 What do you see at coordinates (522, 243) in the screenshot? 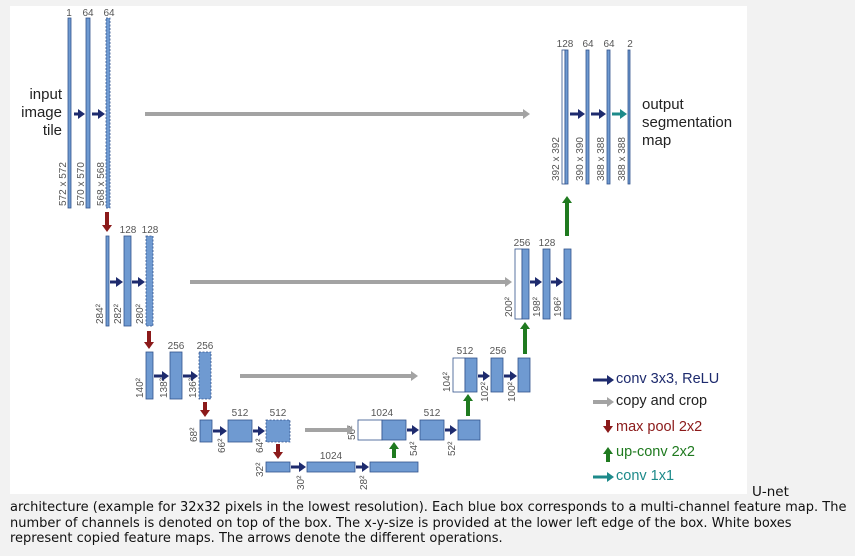
I see `dec2-channels-1: 256` at bounding box center [522, 243].